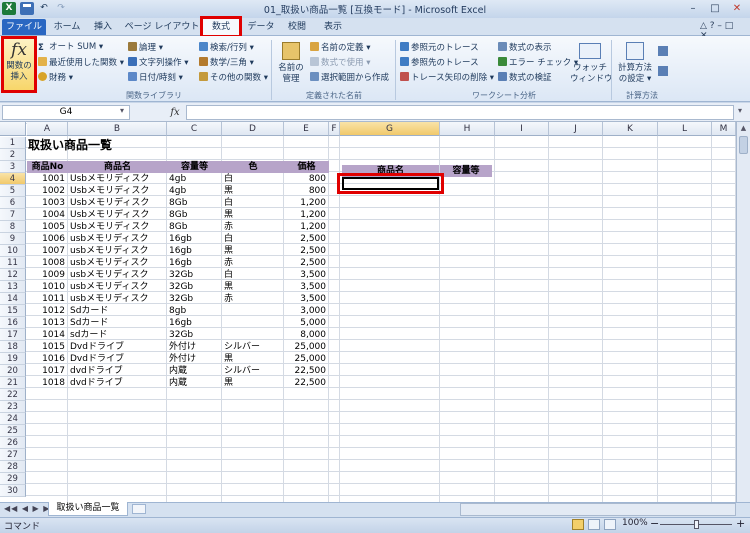 This screenshot has height=533, width=750. I want to click on table-cell: 8,000, so click(306, 335).